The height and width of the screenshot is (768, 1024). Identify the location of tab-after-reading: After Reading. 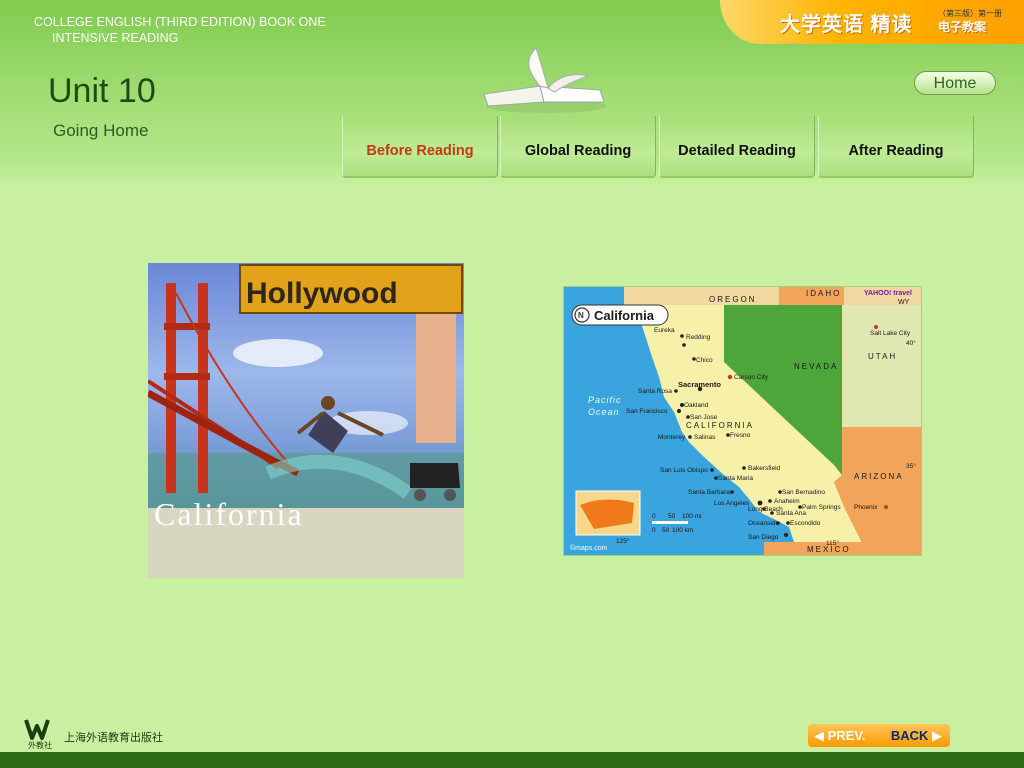
(896, 147).